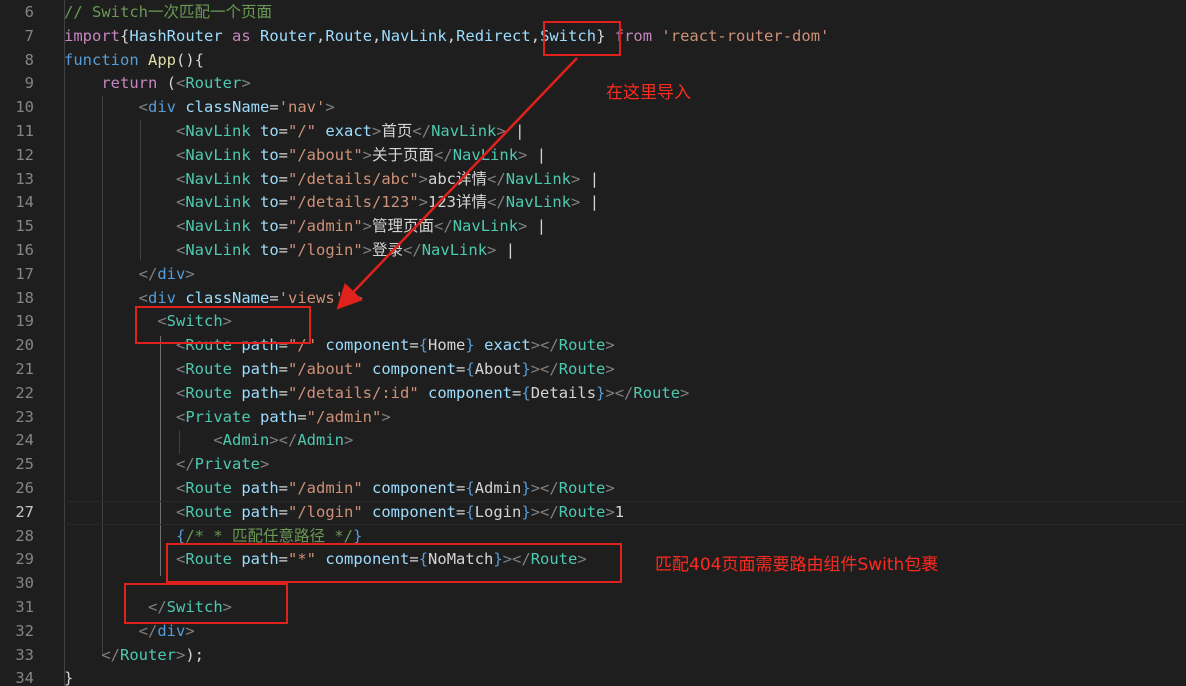 Image resolution: width=1186 pixels, height=686 pixels. I want to click on arrow-line, so click(457, 183).